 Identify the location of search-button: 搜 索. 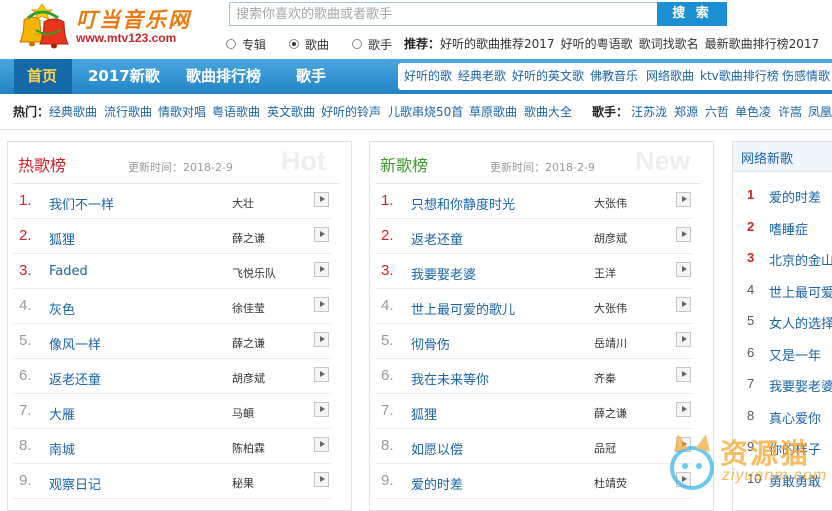
(692, 14).